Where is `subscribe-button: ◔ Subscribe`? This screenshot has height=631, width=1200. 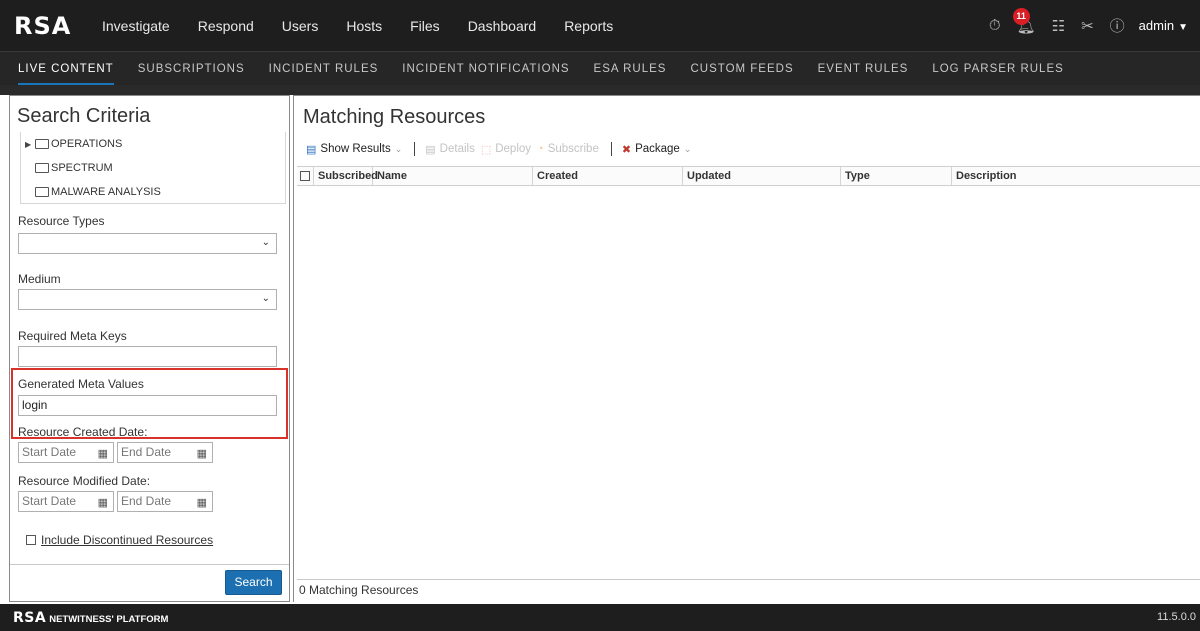
subscribe-button: ◔ Subscribe is located at coordinates (568, 149).